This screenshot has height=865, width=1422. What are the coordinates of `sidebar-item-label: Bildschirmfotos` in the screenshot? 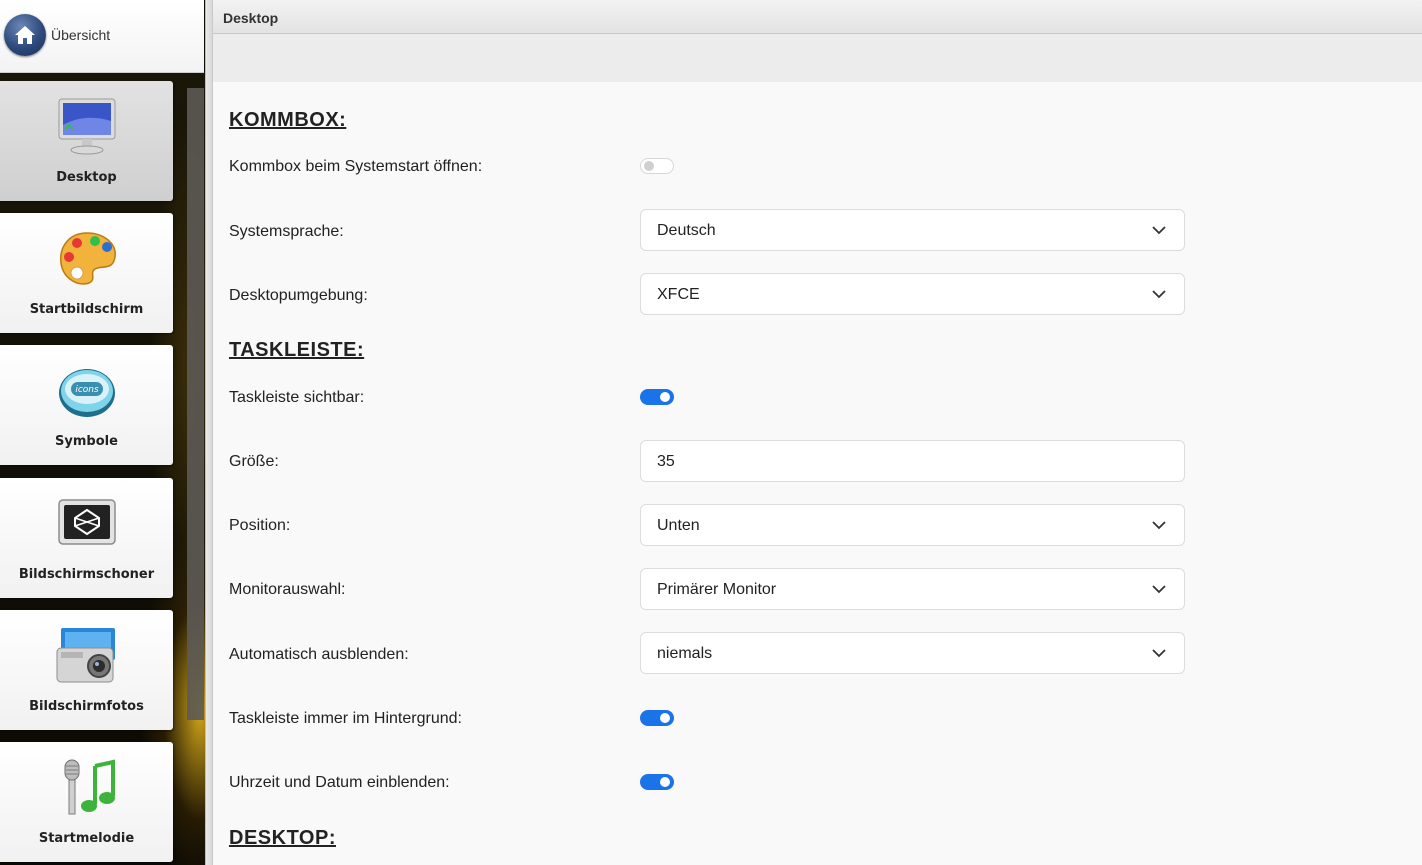 It's located at (86, 706).